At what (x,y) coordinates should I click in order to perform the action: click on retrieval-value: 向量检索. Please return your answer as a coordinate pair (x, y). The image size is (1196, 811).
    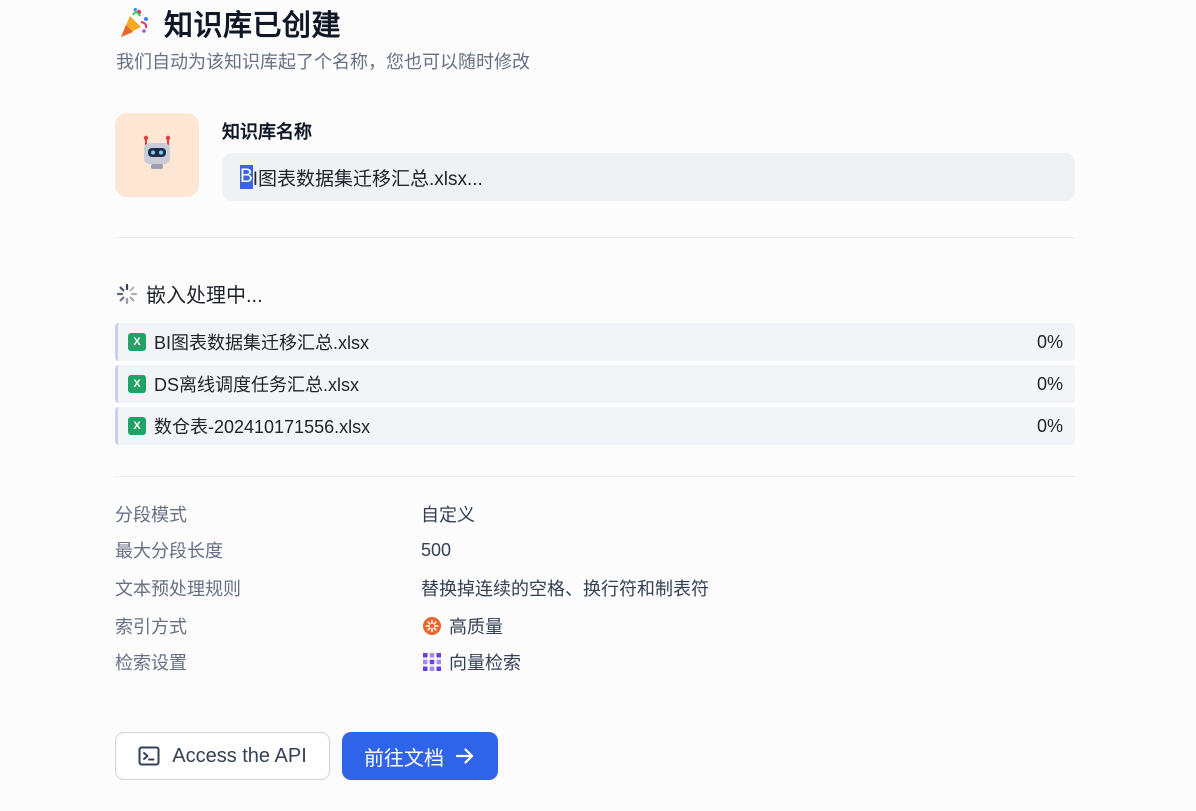
    Looking at the image, I should click on (485, 663).